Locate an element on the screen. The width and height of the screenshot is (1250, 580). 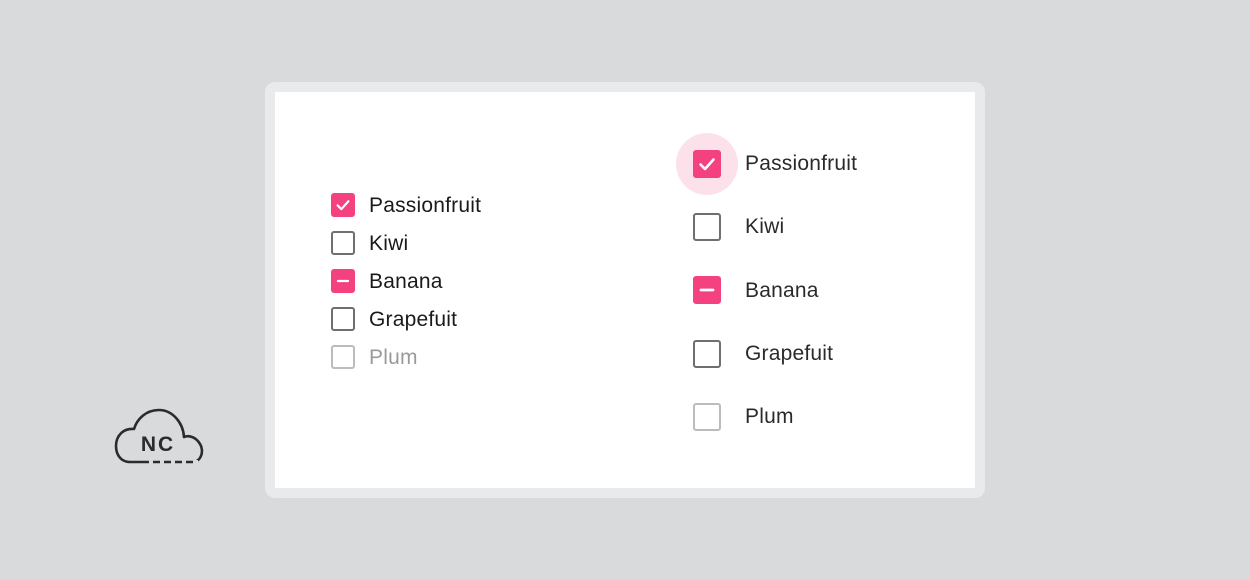
checkbox-list-dense: Passionfruit Kiwi Banana Grapefuit Plum is located at coordinates (406, 281).